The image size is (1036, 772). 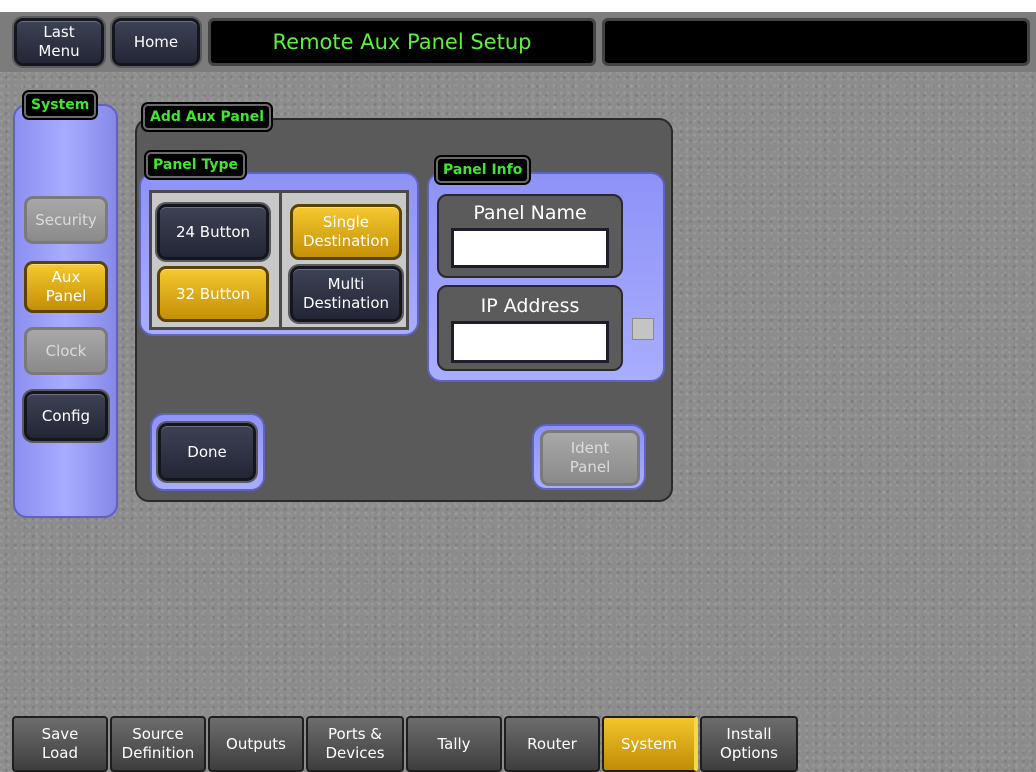 What do you see at coordinates (650, 744) in the screenshot?
I see `tab-system: System` at bounding box center [650, 744].